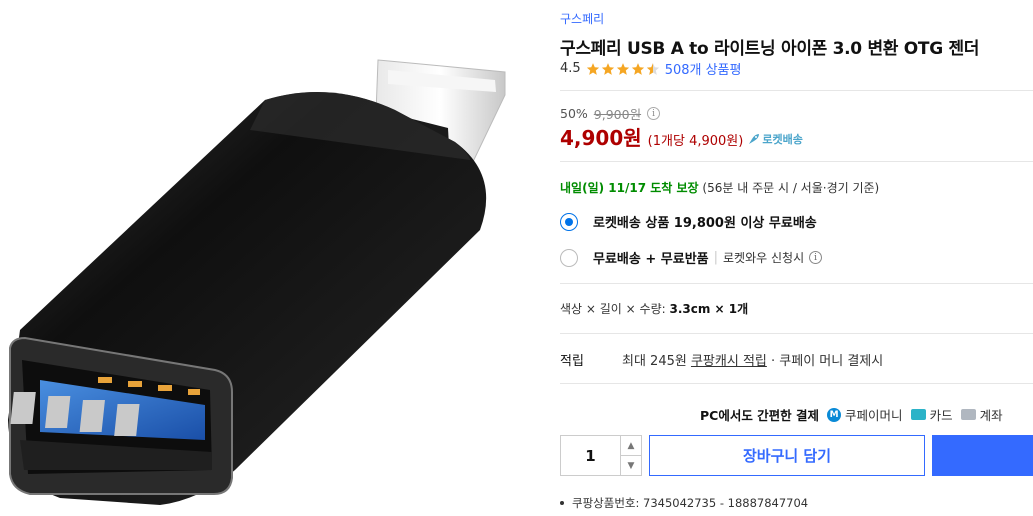 This screenshot has height=516, width=1033. I want to click on rating-value: 4.5, so click(570, 68).